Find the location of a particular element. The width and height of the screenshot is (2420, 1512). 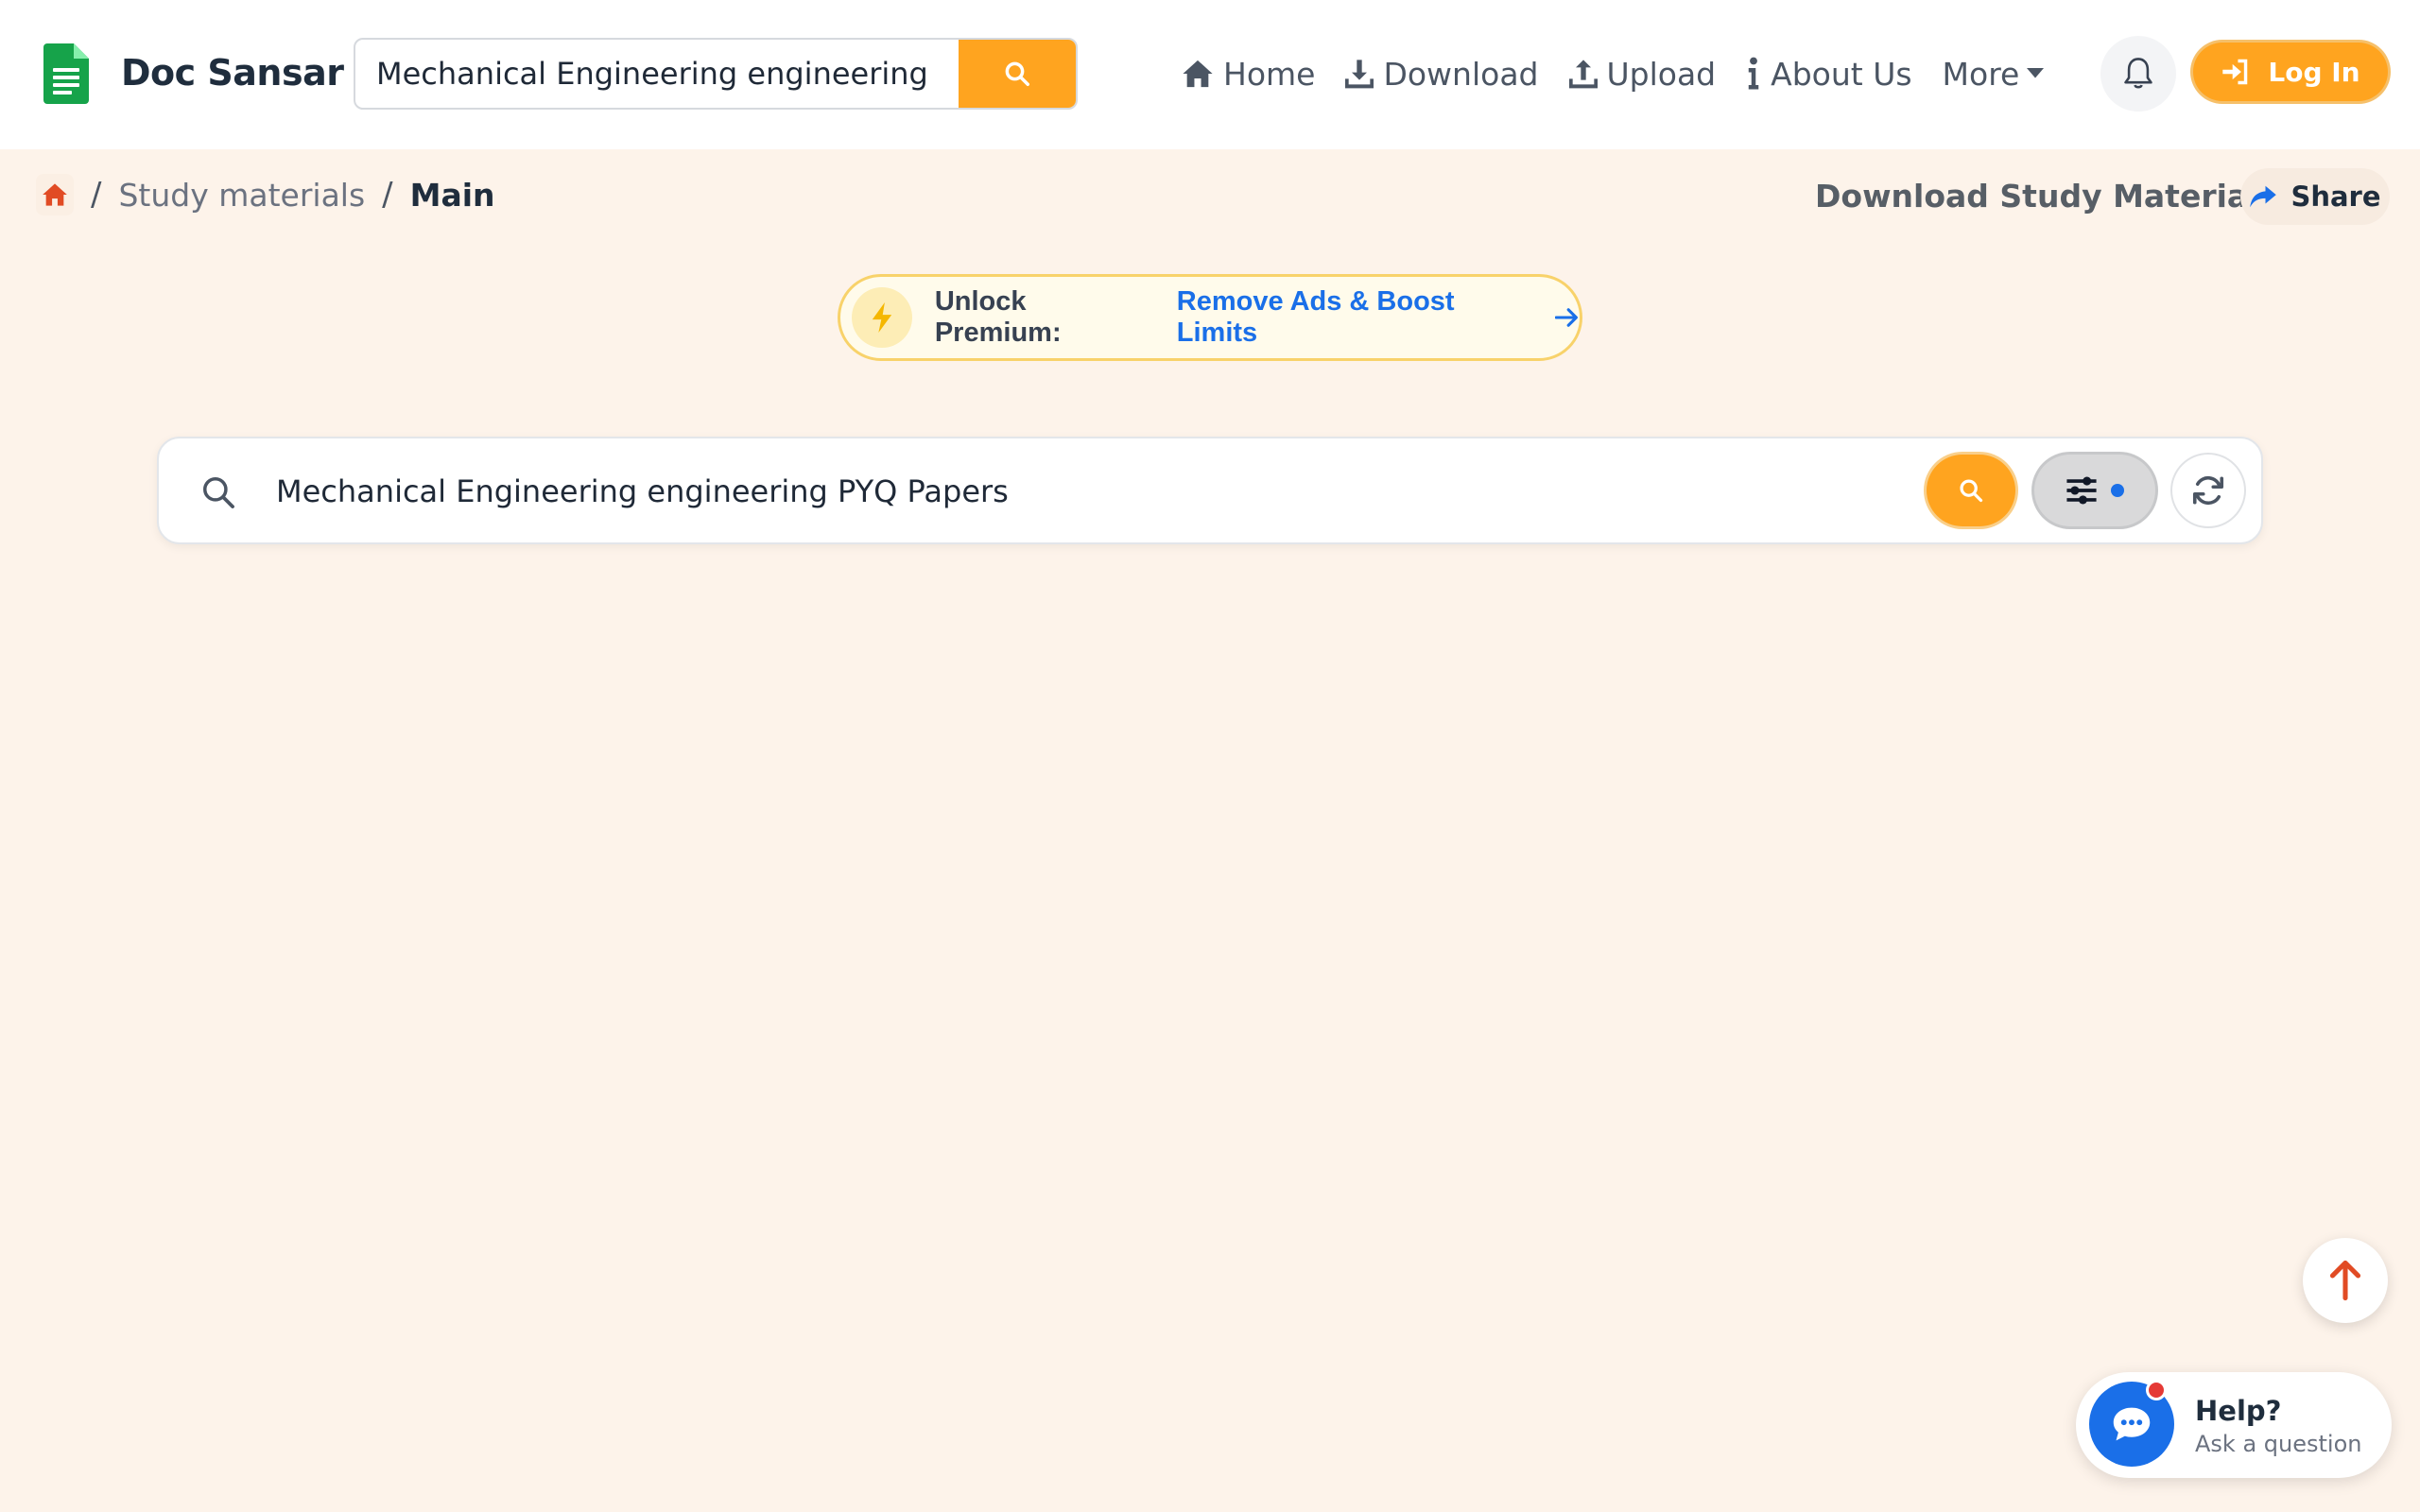

filter-button is located at coordinates (2094, 490).